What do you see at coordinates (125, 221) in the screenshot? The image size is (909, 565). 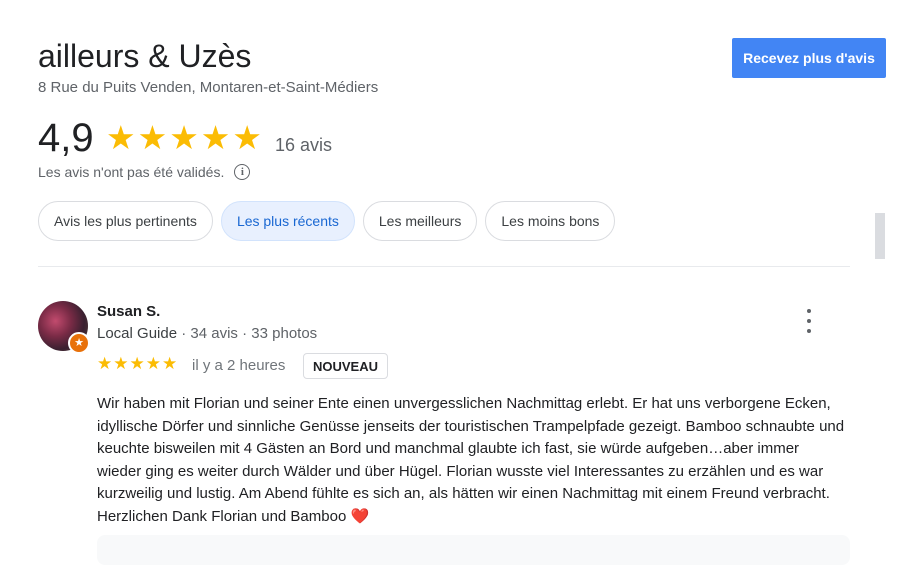 I see `chip-most-relevant: Avis les plus pertinents` at bounding box center [125, 221].